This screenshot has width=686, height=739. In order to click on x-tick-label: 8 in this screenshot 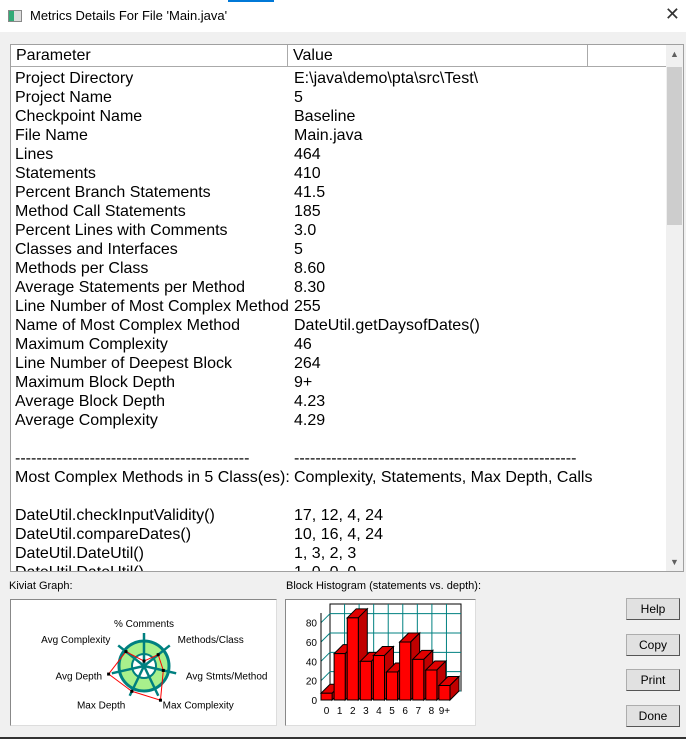, I will do `click(432, 711)`.